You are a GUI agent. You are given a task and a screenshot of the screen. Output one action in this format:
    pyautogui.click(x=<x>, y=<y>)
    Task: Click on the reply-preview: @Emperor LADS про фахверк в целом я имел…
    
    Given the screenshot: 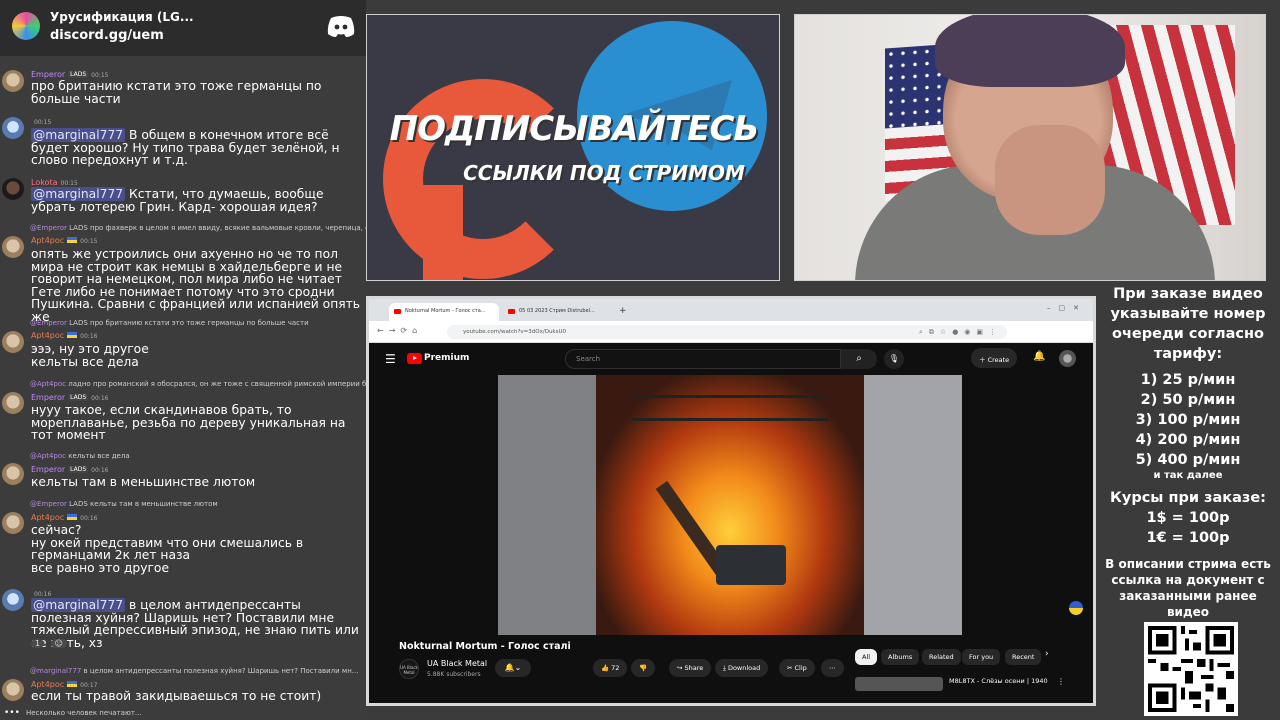 What is the action you would take?
    pyautogui.click(x=198, y=228)
    